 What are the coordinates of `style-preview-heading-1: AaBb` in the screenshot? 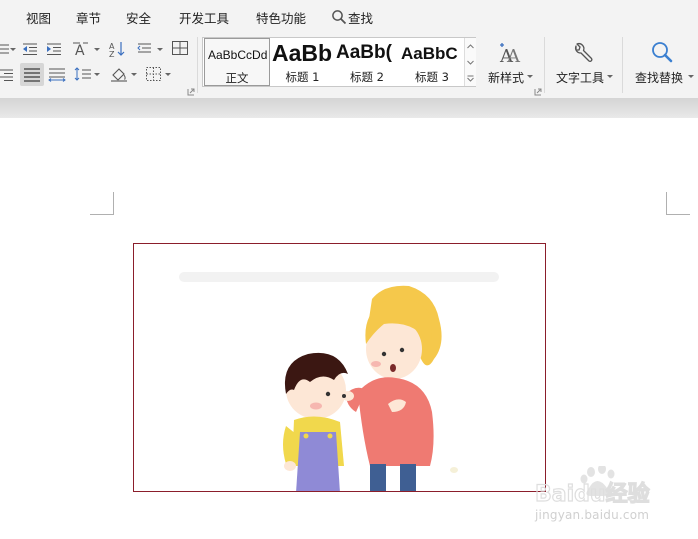 It's located at (302, 53).